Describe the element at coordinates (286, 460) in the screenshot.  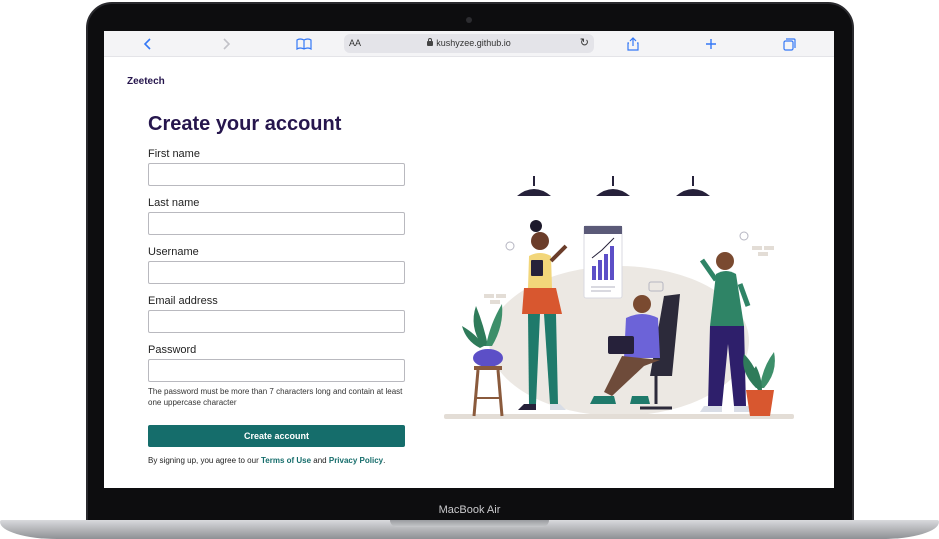
I see `terms-of-use-link: Terms of Use` at that location.